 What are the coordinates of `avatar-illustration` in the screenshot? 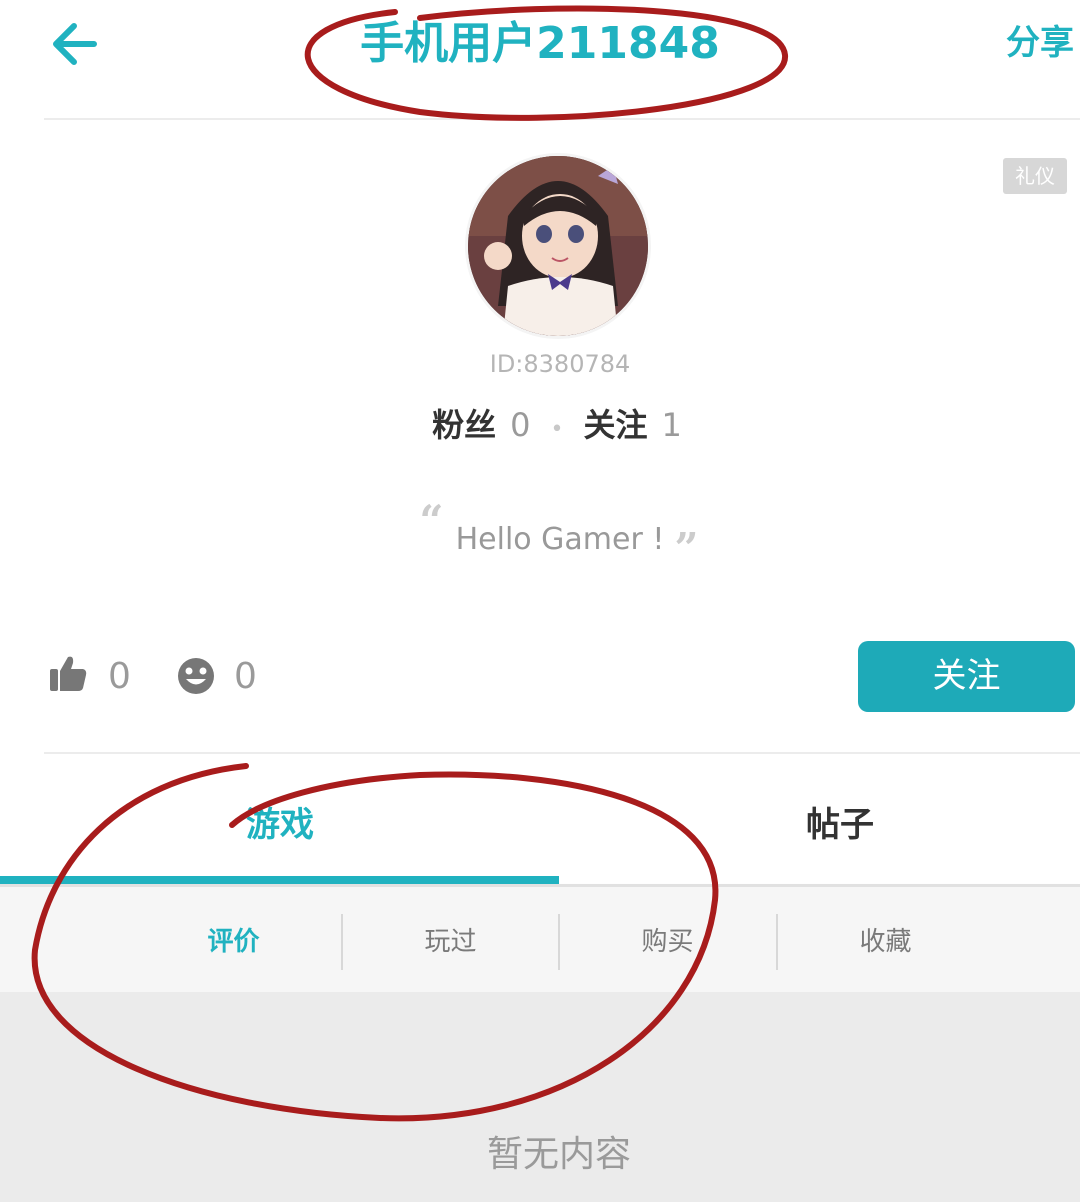 It's located at (558, 246).